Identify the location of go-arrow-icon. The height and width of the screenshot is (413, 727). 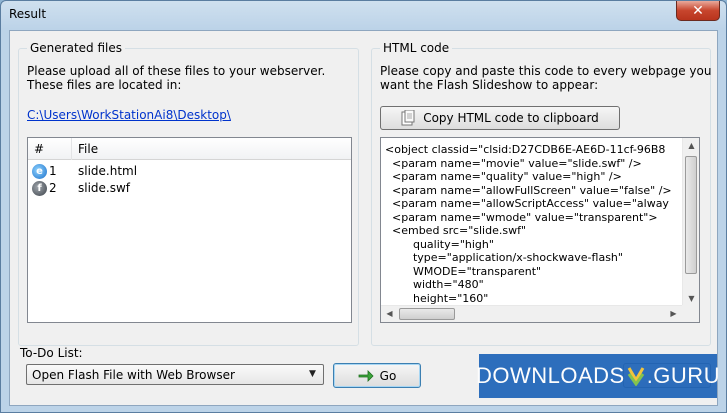
(366, 376).